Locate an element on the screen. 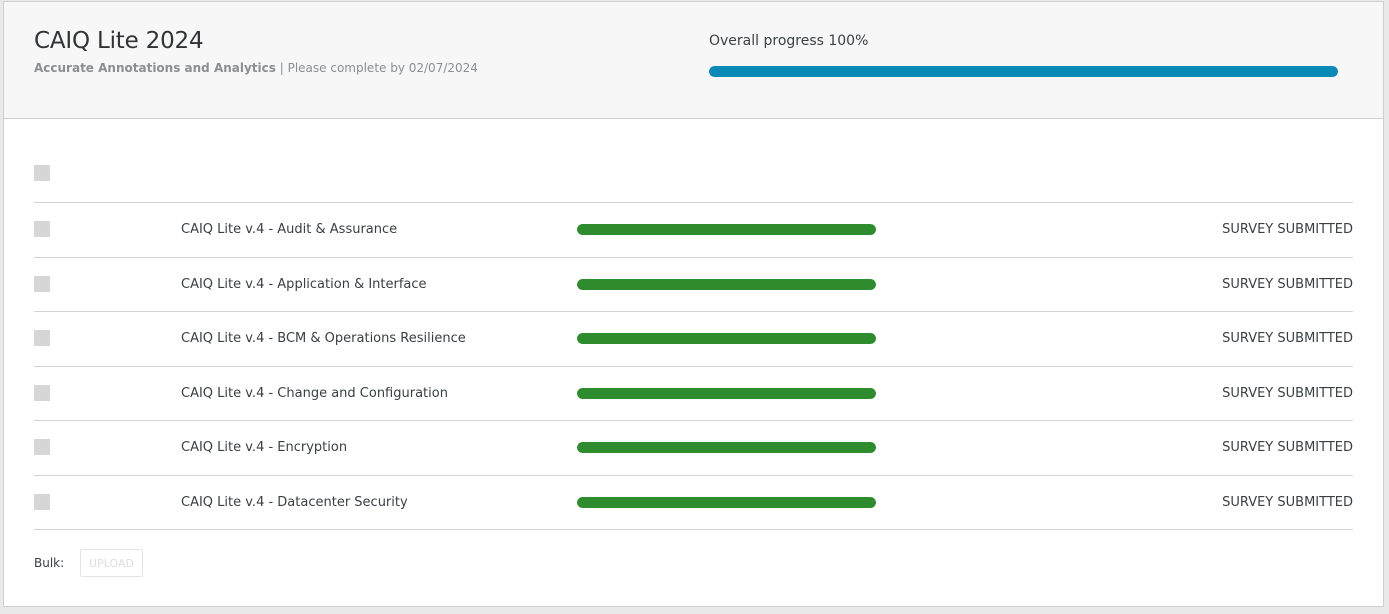 This screenshot has height=614, width=1389. upload-button: UPLOAD is located at coordinates (111, 563).